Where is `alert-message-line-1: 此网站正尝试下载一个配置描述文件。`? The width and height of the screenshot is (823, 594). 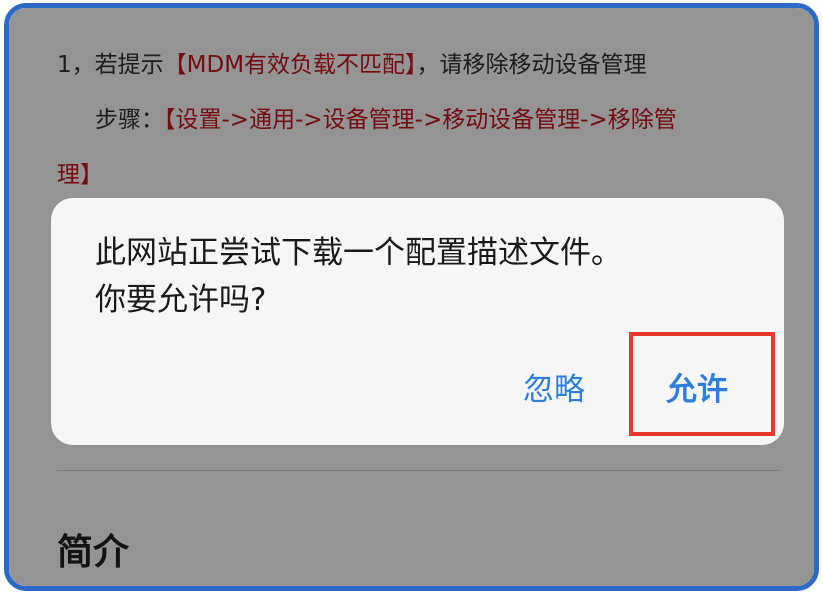
alert-message-line-1: 此网站正尝试下载一个配置描述文件。 is located at coordinates (358, 253).